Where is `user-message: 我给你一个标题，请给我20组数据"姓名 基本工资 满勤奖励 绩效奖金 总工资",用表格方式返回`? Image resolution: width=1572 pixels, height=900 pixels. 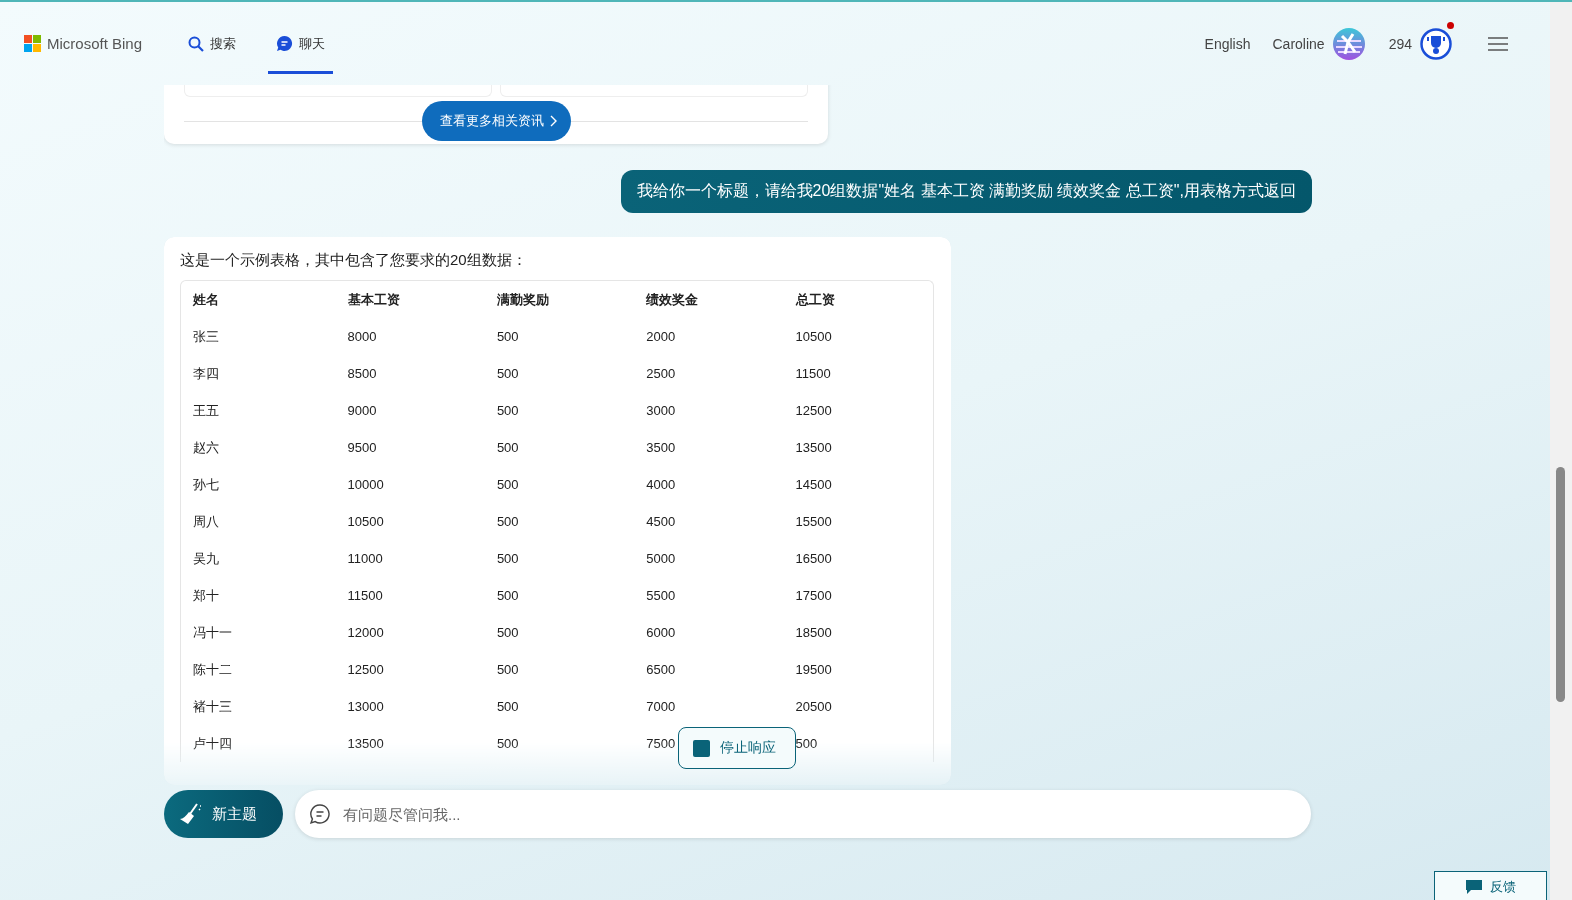
user-message: 我给你一个标题，请给我20组数据"姓名 基本工资 满勤奖励 绩效奖金 总工资",用表格方式返回 is located at coordinates (966, 191).